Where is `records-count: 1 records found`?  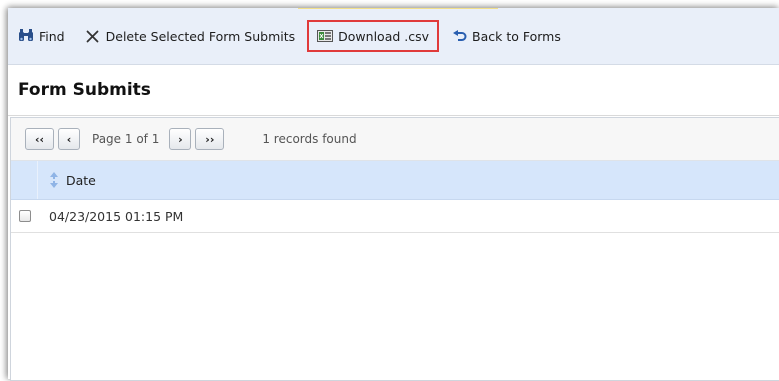
records-count: 1 records found is located at coordinates (309, 139).